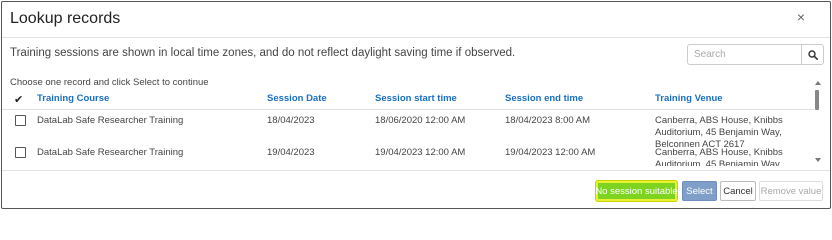 This screenshot has width=832, height=240. Describe the element at coordinates (291, 120) in the screenshot. I see `cell-session-date: 18/04/2023` at that location.